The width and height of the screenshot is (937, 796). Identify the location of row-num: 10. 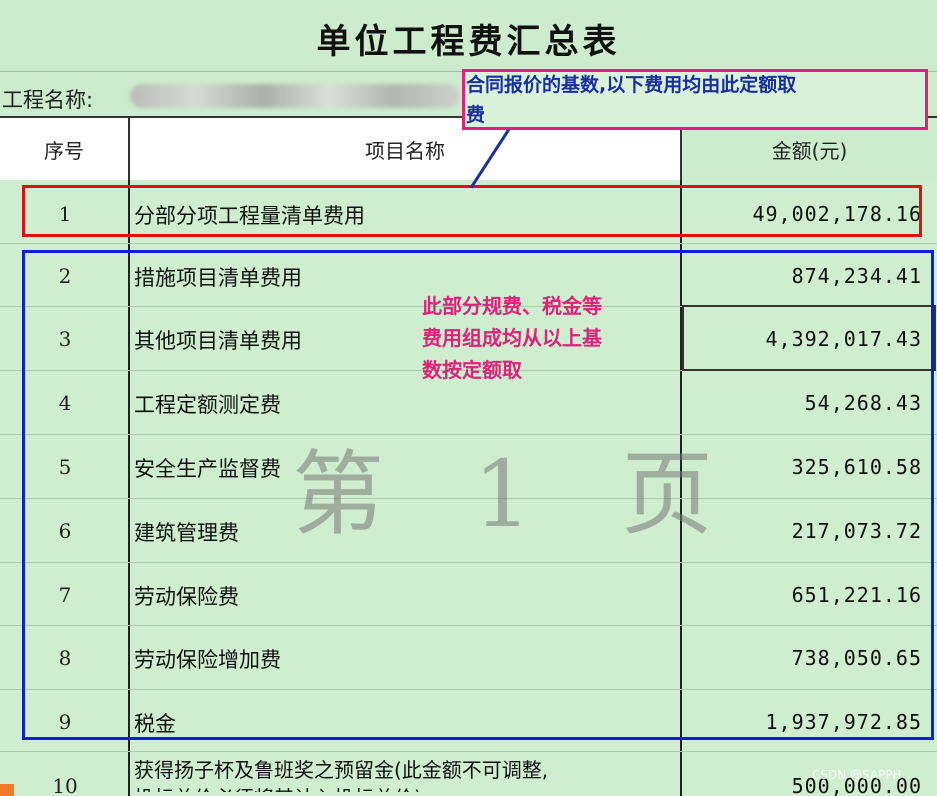
(65, 785).